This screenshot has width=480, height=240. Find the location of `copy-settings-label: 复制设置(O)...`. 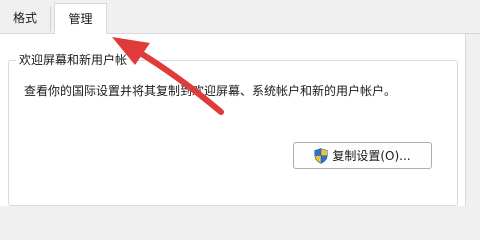

copy-settings-label: 复制设置(O)... is located at coordinates (371, 156).